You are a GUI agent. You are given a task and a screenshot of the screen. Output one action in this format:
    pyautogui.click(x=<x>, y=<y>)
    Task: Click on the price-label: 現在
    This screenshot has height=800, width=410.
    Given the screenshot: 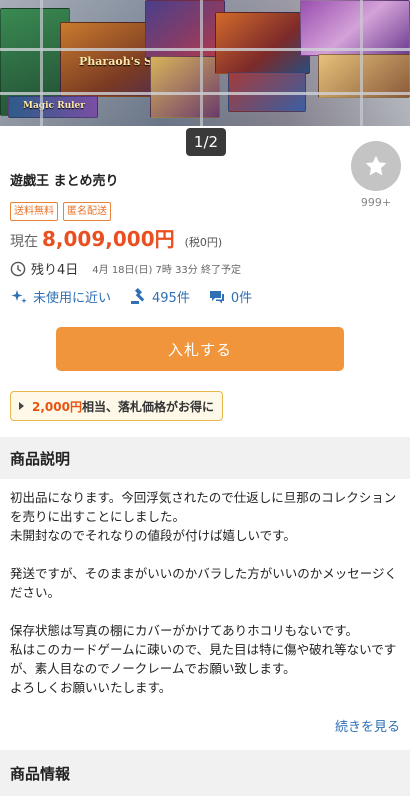 What is the action you would take?
    pyautogui.click(x=24, y=242)
    